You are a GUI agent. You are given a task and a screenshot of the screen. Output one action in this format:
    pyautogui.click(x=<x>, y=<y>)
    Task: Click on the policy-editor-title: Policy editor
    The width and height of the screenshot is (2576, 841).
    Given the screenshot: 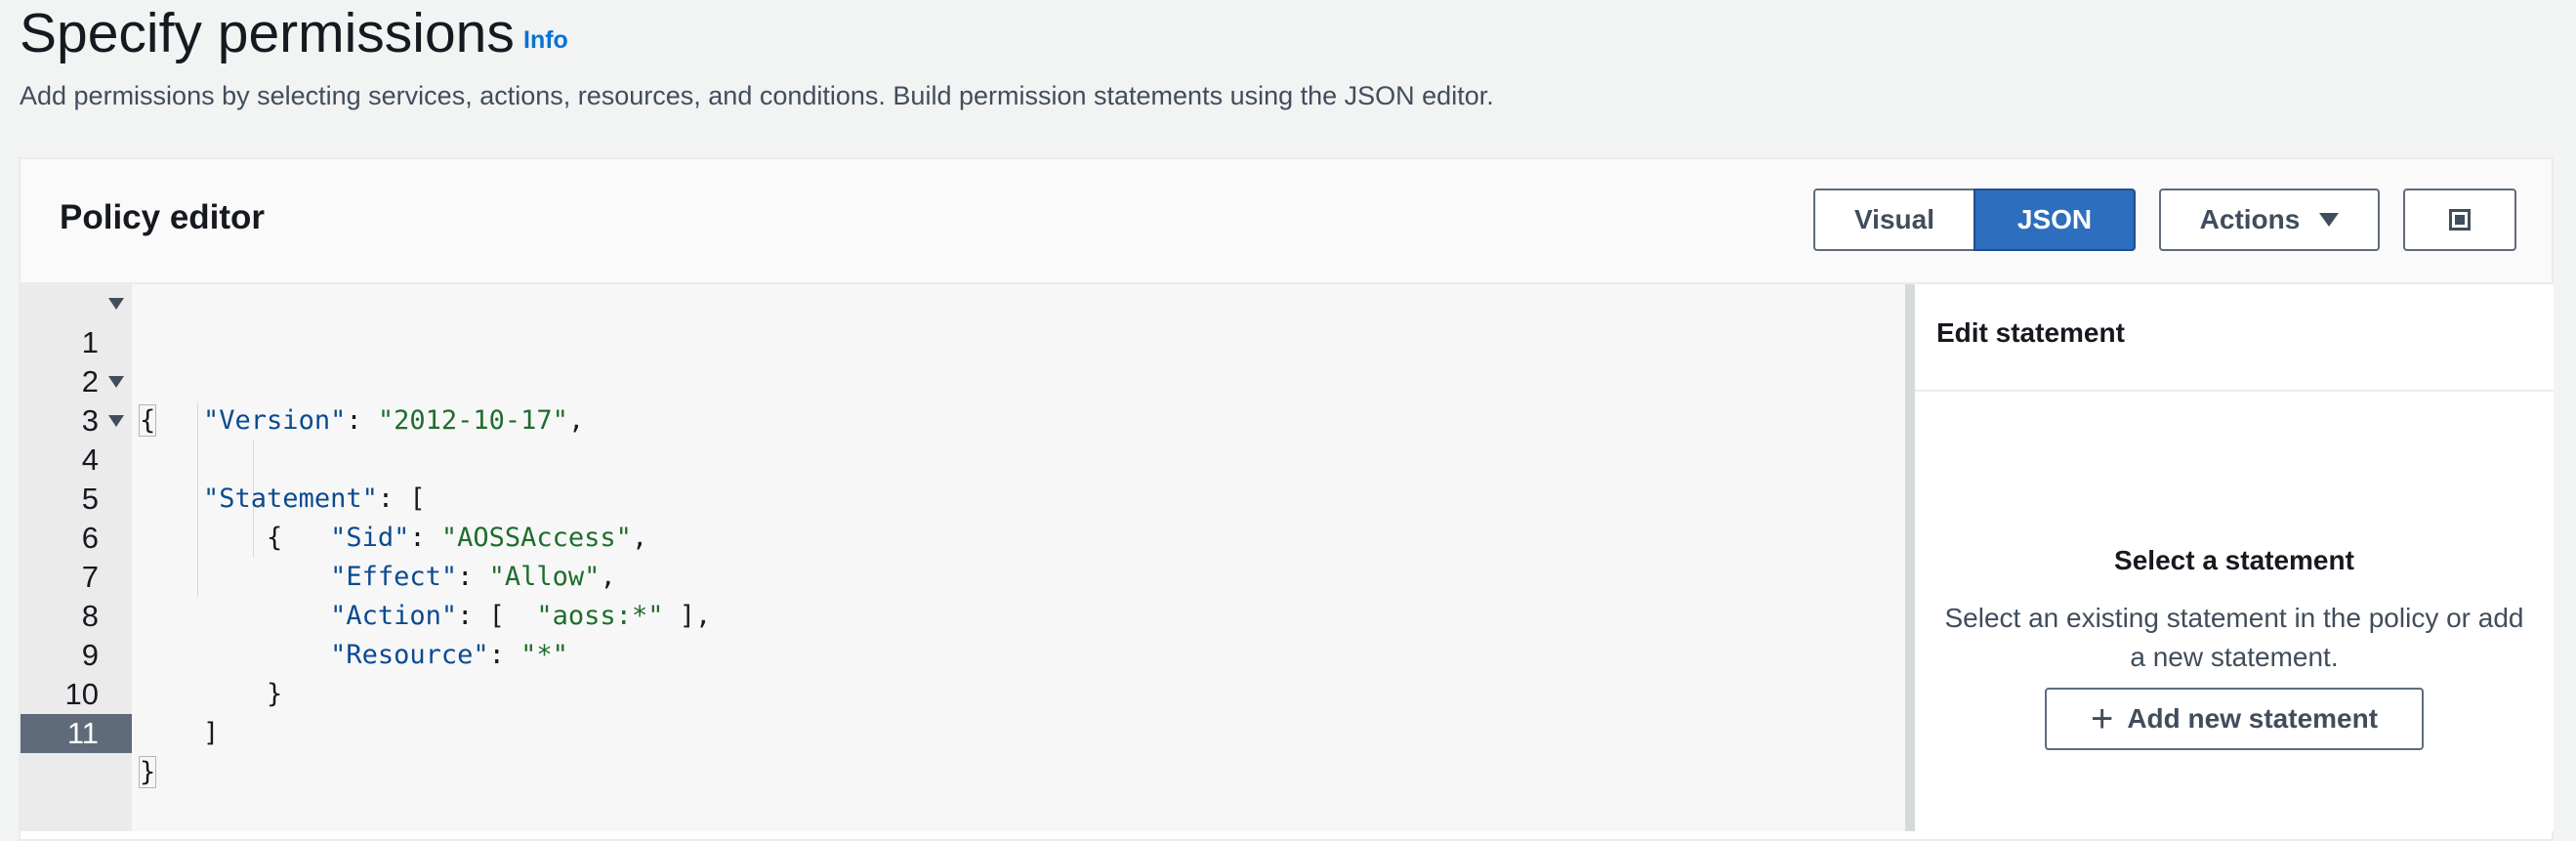 What is the action you would take?
    pyautogui.click(x=163, y=217)
    